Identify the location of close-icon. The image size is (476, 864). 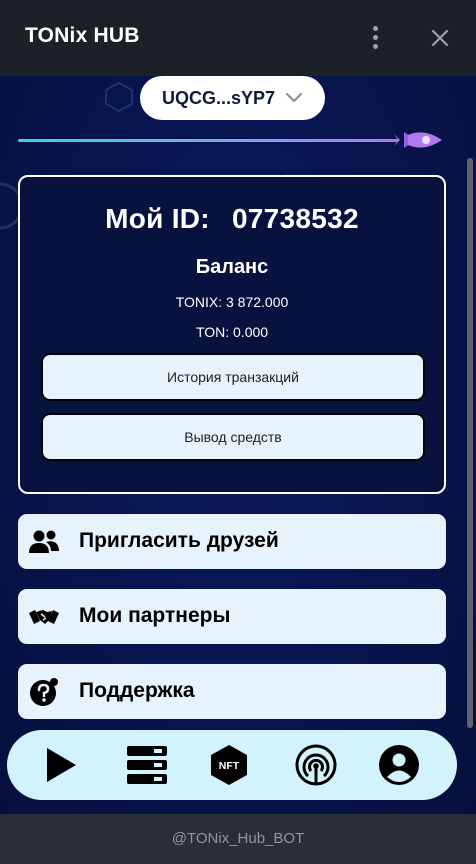
(440, 38).